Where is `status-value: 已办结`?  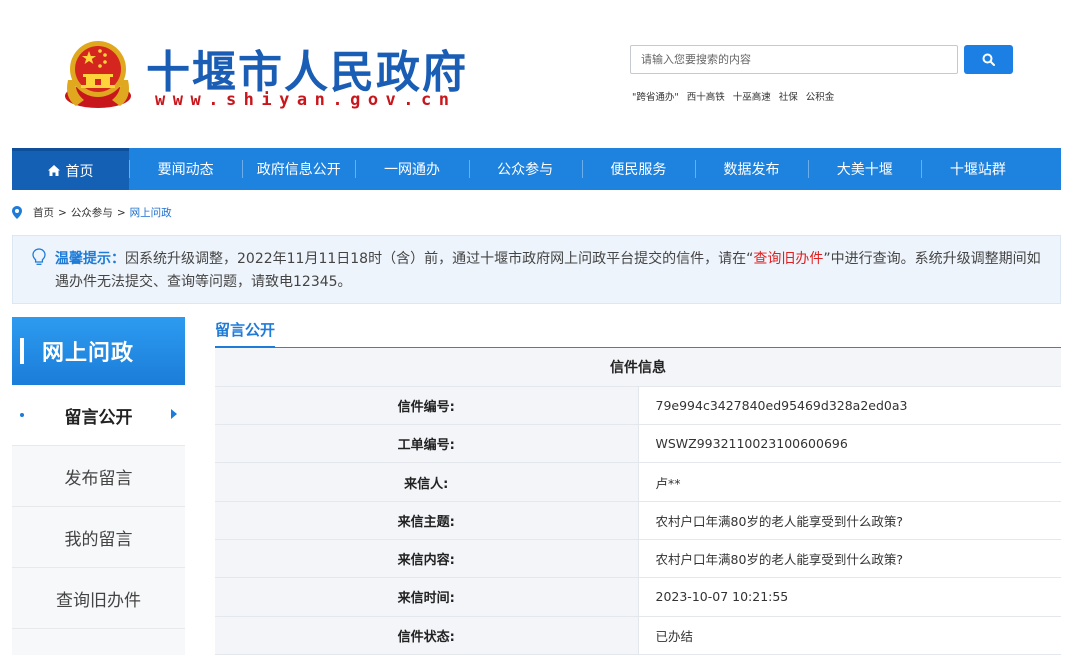
status-value: 已办结 is located at coordinates (849, 635).